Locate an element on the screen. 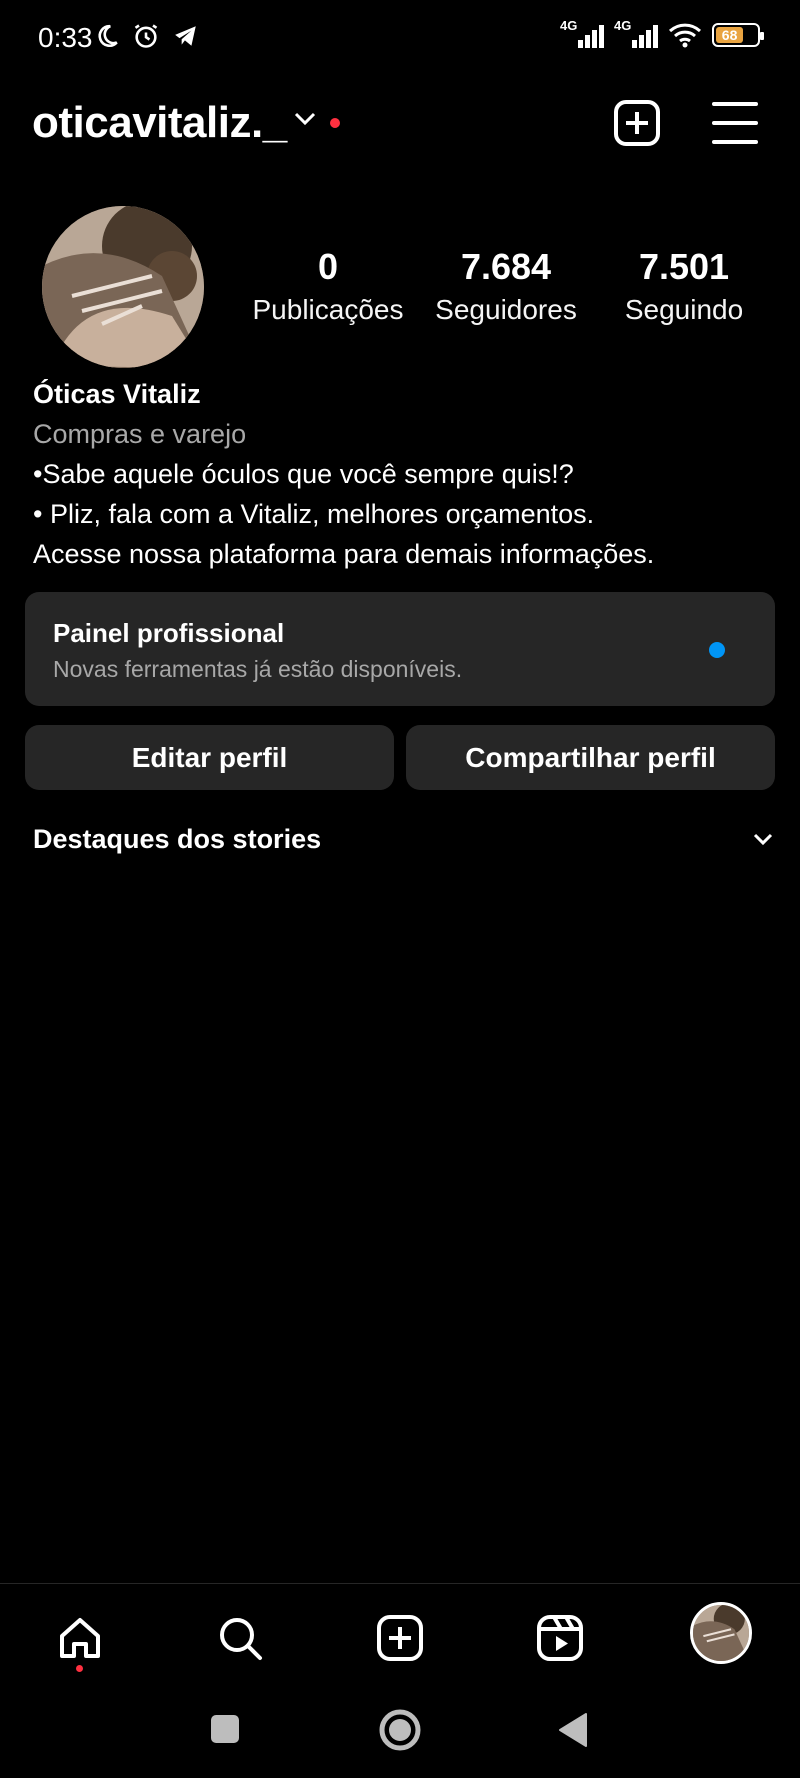  reels-icon is located at coordinates (560, 1638).